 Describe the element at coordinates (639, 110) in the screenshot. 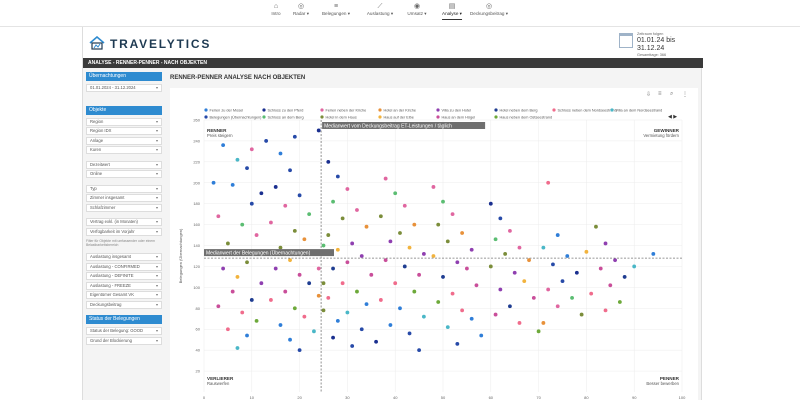

I see `legend-label: Villa an dem Nordseestrand` at that location.